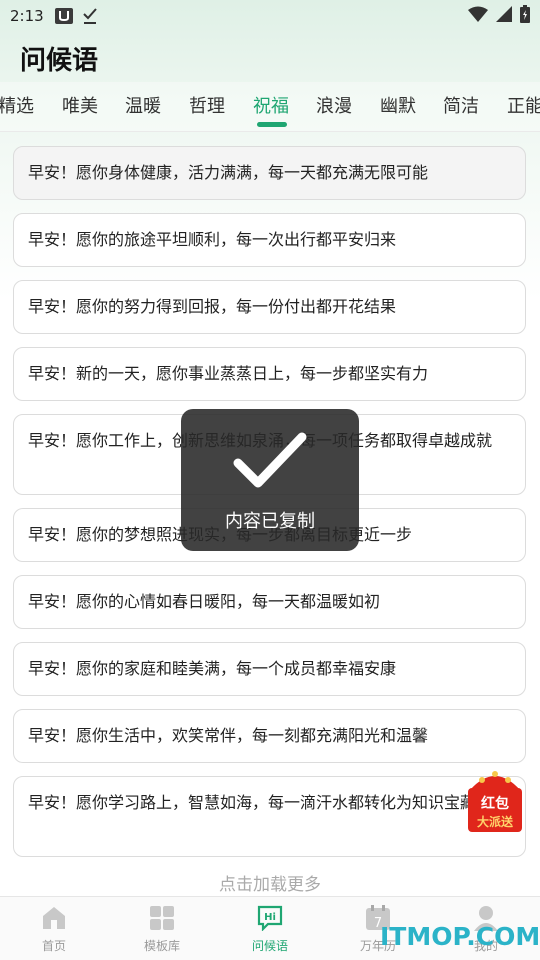 This screenshot has height=960, width=540. What do you see at coordinates (90, 16) in the screenshot?
I see `download-done-icon` at bounding box center [90, 16].